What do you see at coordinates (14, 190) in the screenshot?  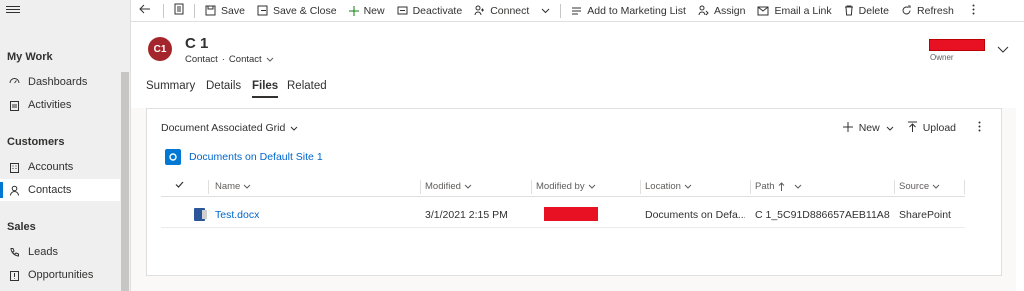 I see `person-icon` at bounding box center [14, 190].